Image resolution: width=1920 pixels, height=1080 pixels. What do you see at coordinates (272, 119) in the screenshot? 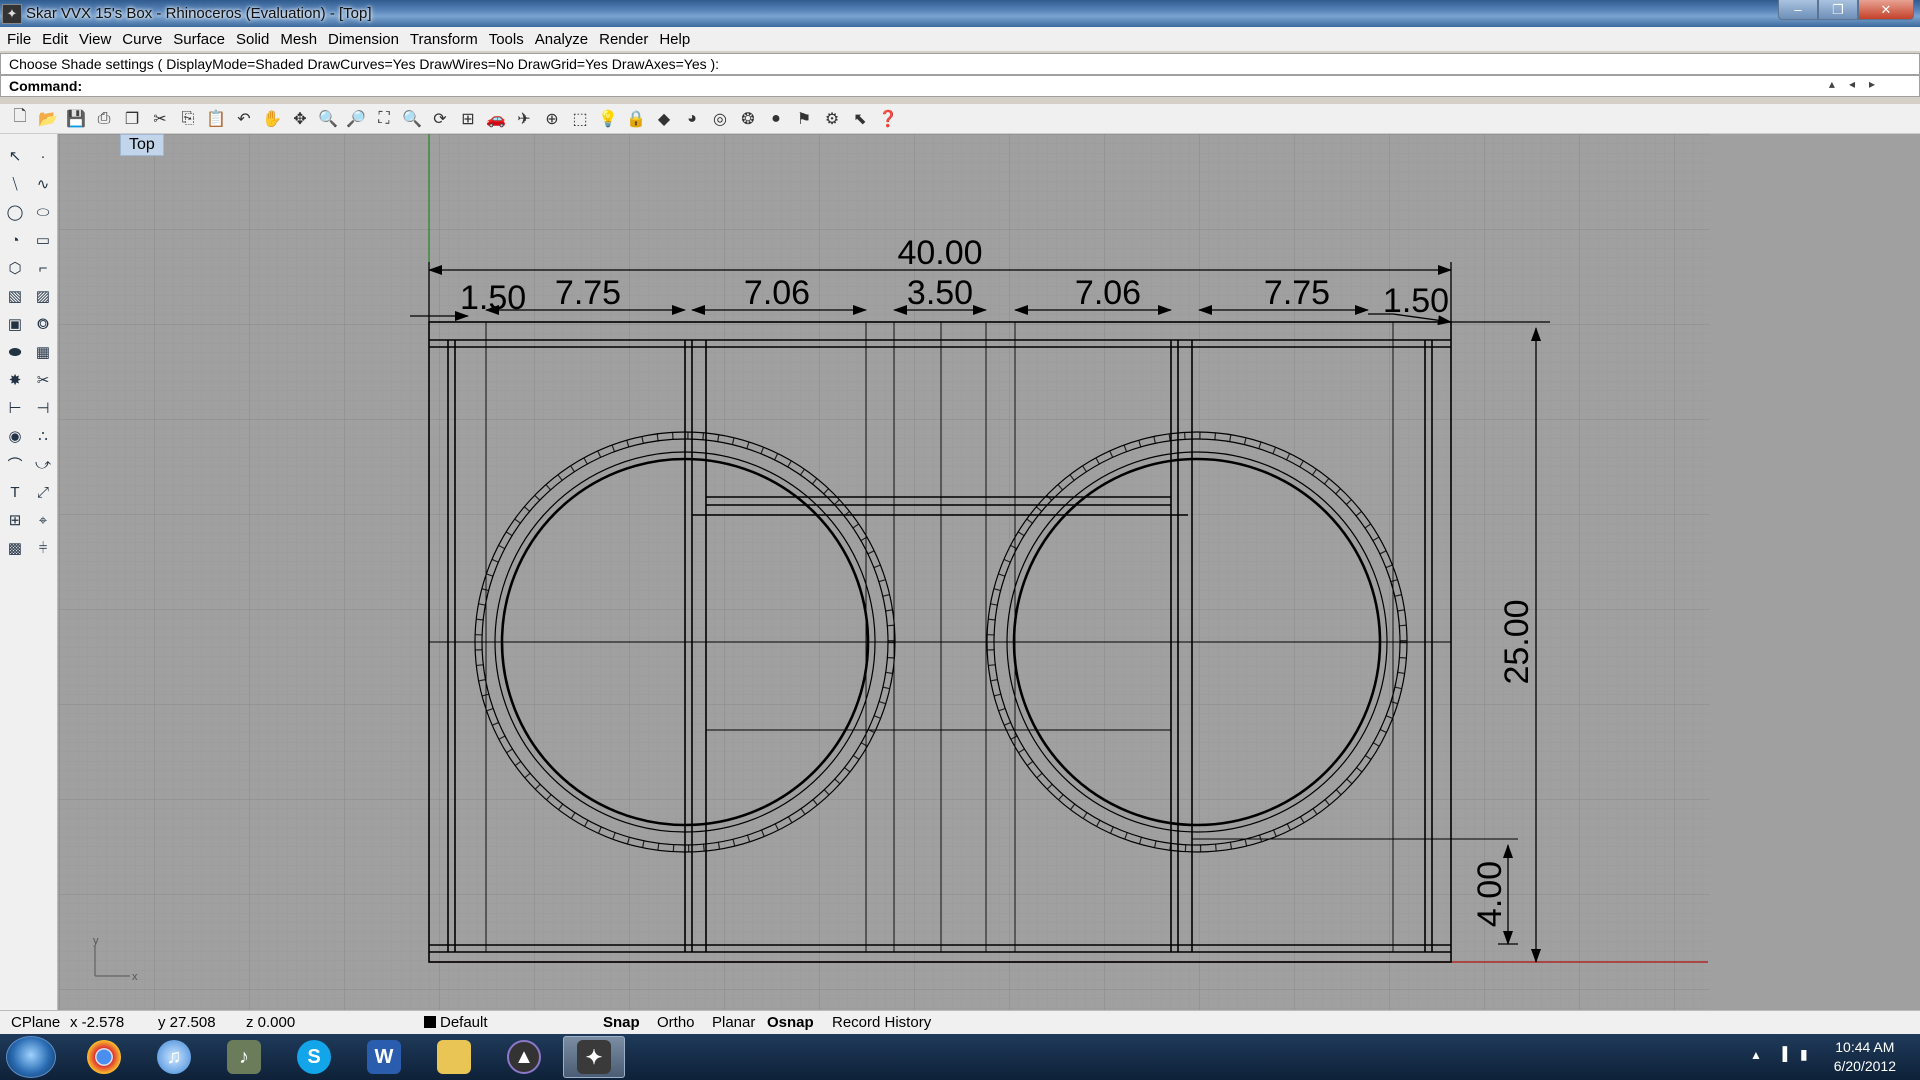
I see `pan-hand-icon: ✋` at bounding box center [272, 119].